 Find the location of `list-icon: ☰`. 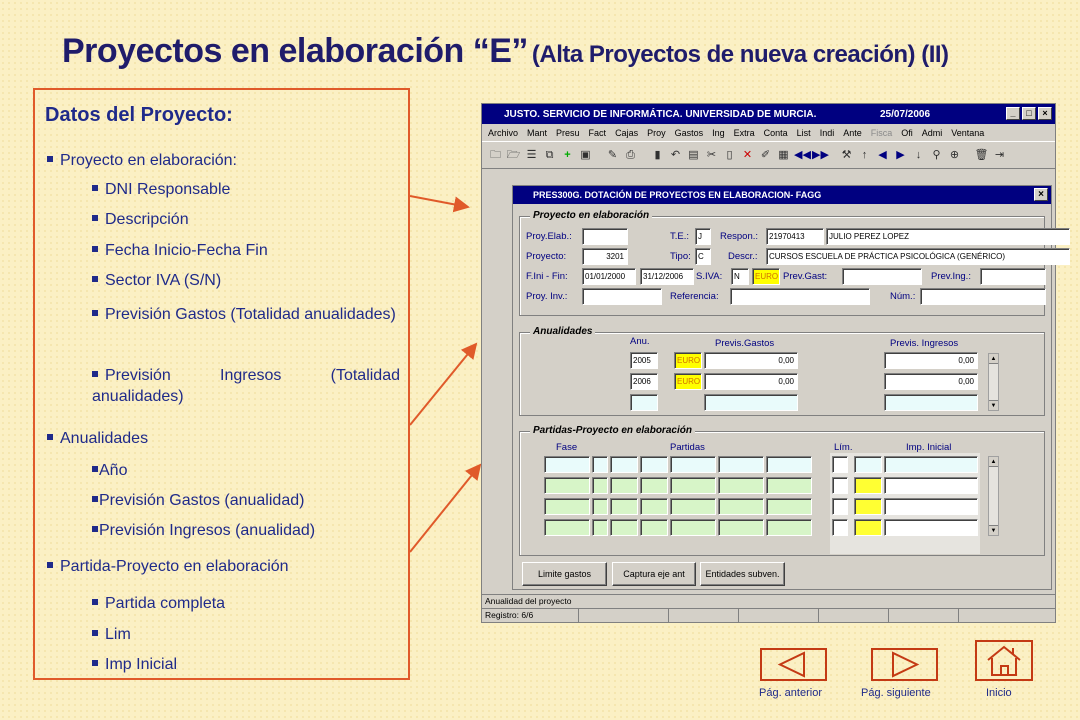

list-icon: ☰ is located at coordinates (531, 155).